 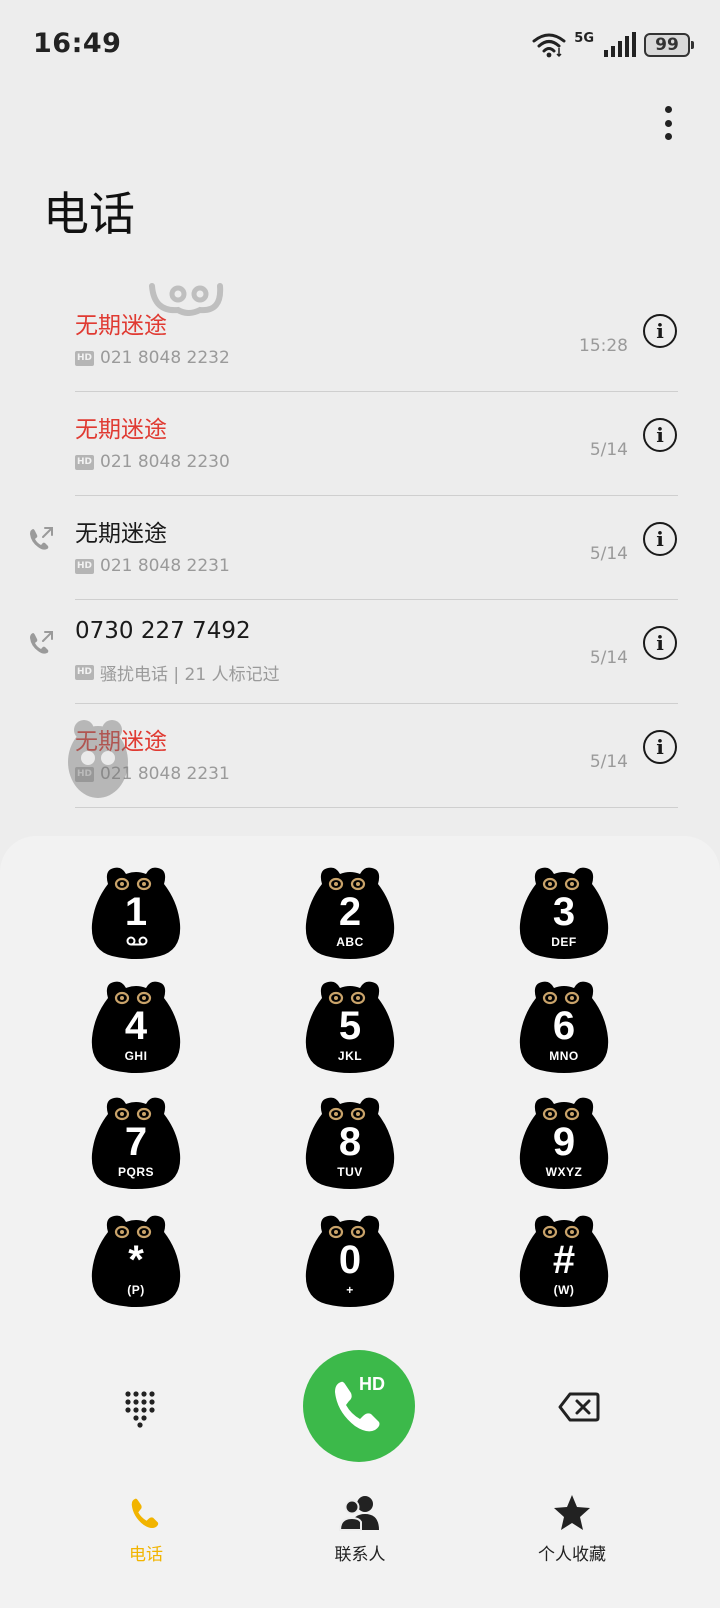 I want to click on key-digit: 6, so click(x=564, y=1026).